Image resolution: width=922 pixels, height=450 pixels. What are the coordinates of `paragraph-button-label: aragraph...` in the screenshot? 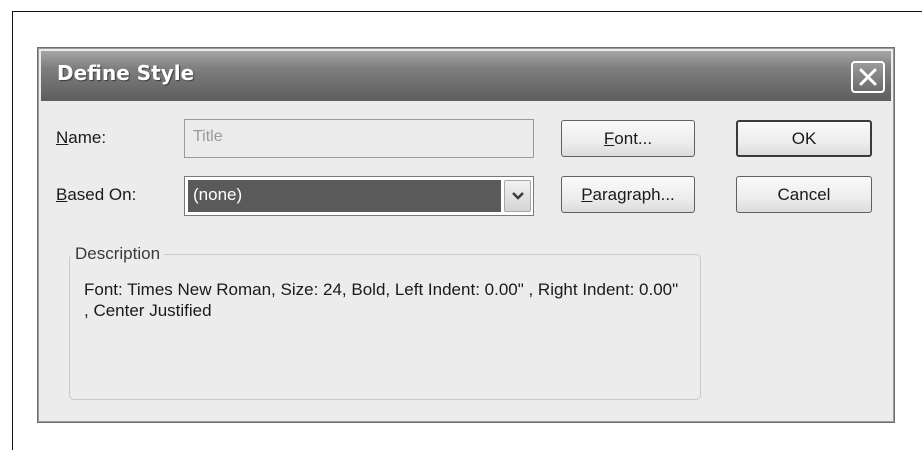 It's located at (633, 194).